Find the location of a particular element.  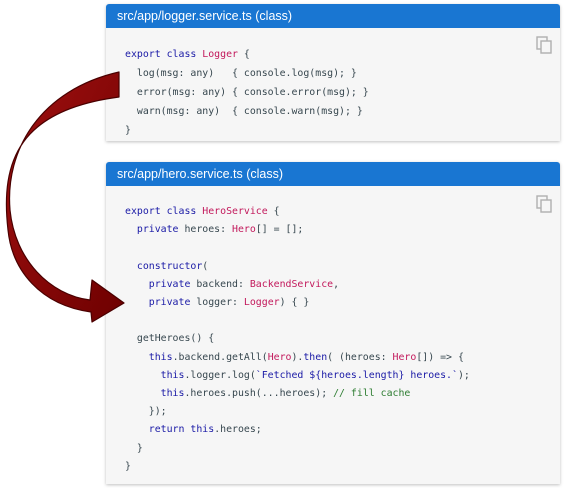

code-line: private logger: Logger) { } is located at coordinates (229, 303).